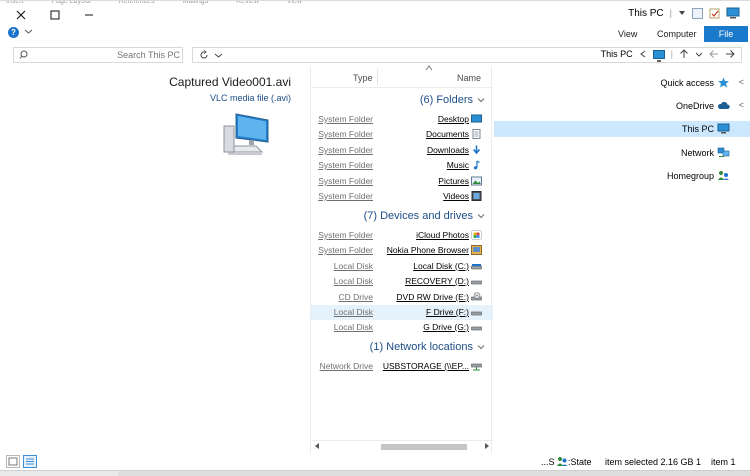 The image size is (750, 476). Describe the element at coordinates (402, 119) in the screenshot. I see `list-item: System Folder Desktop` at that location.